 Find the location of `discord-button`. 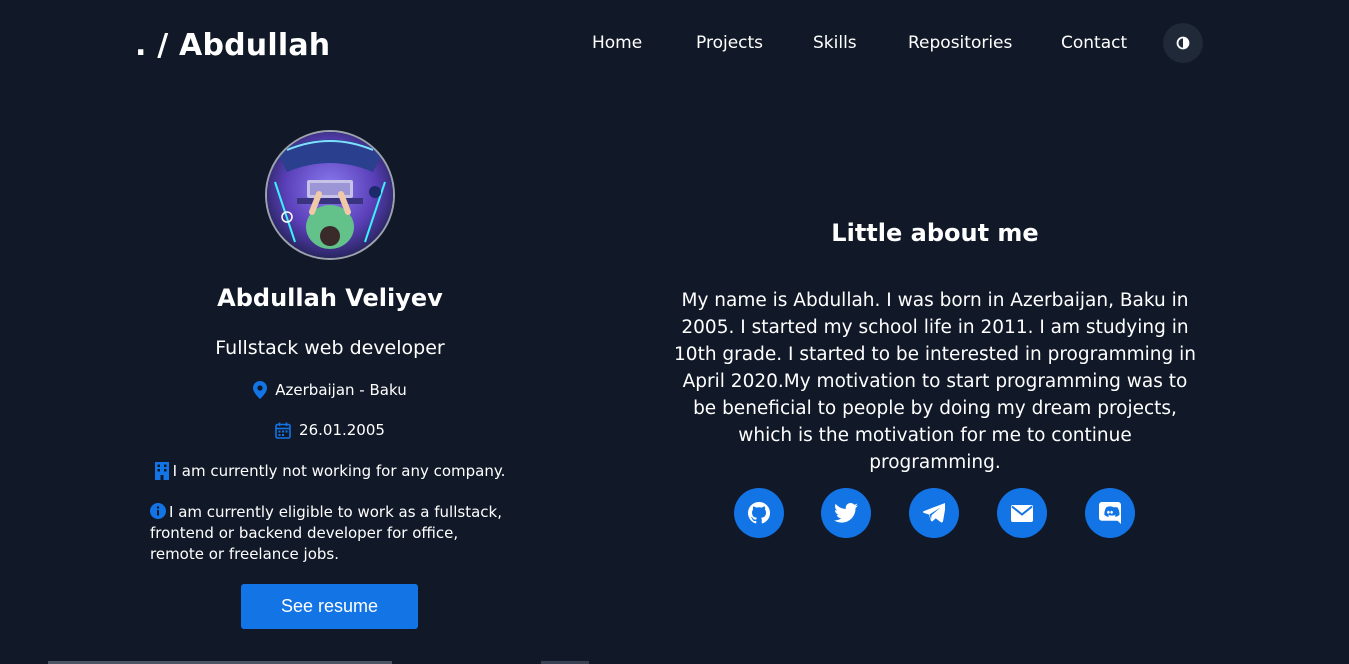

discord-button is located at coordinates (1110, 513).